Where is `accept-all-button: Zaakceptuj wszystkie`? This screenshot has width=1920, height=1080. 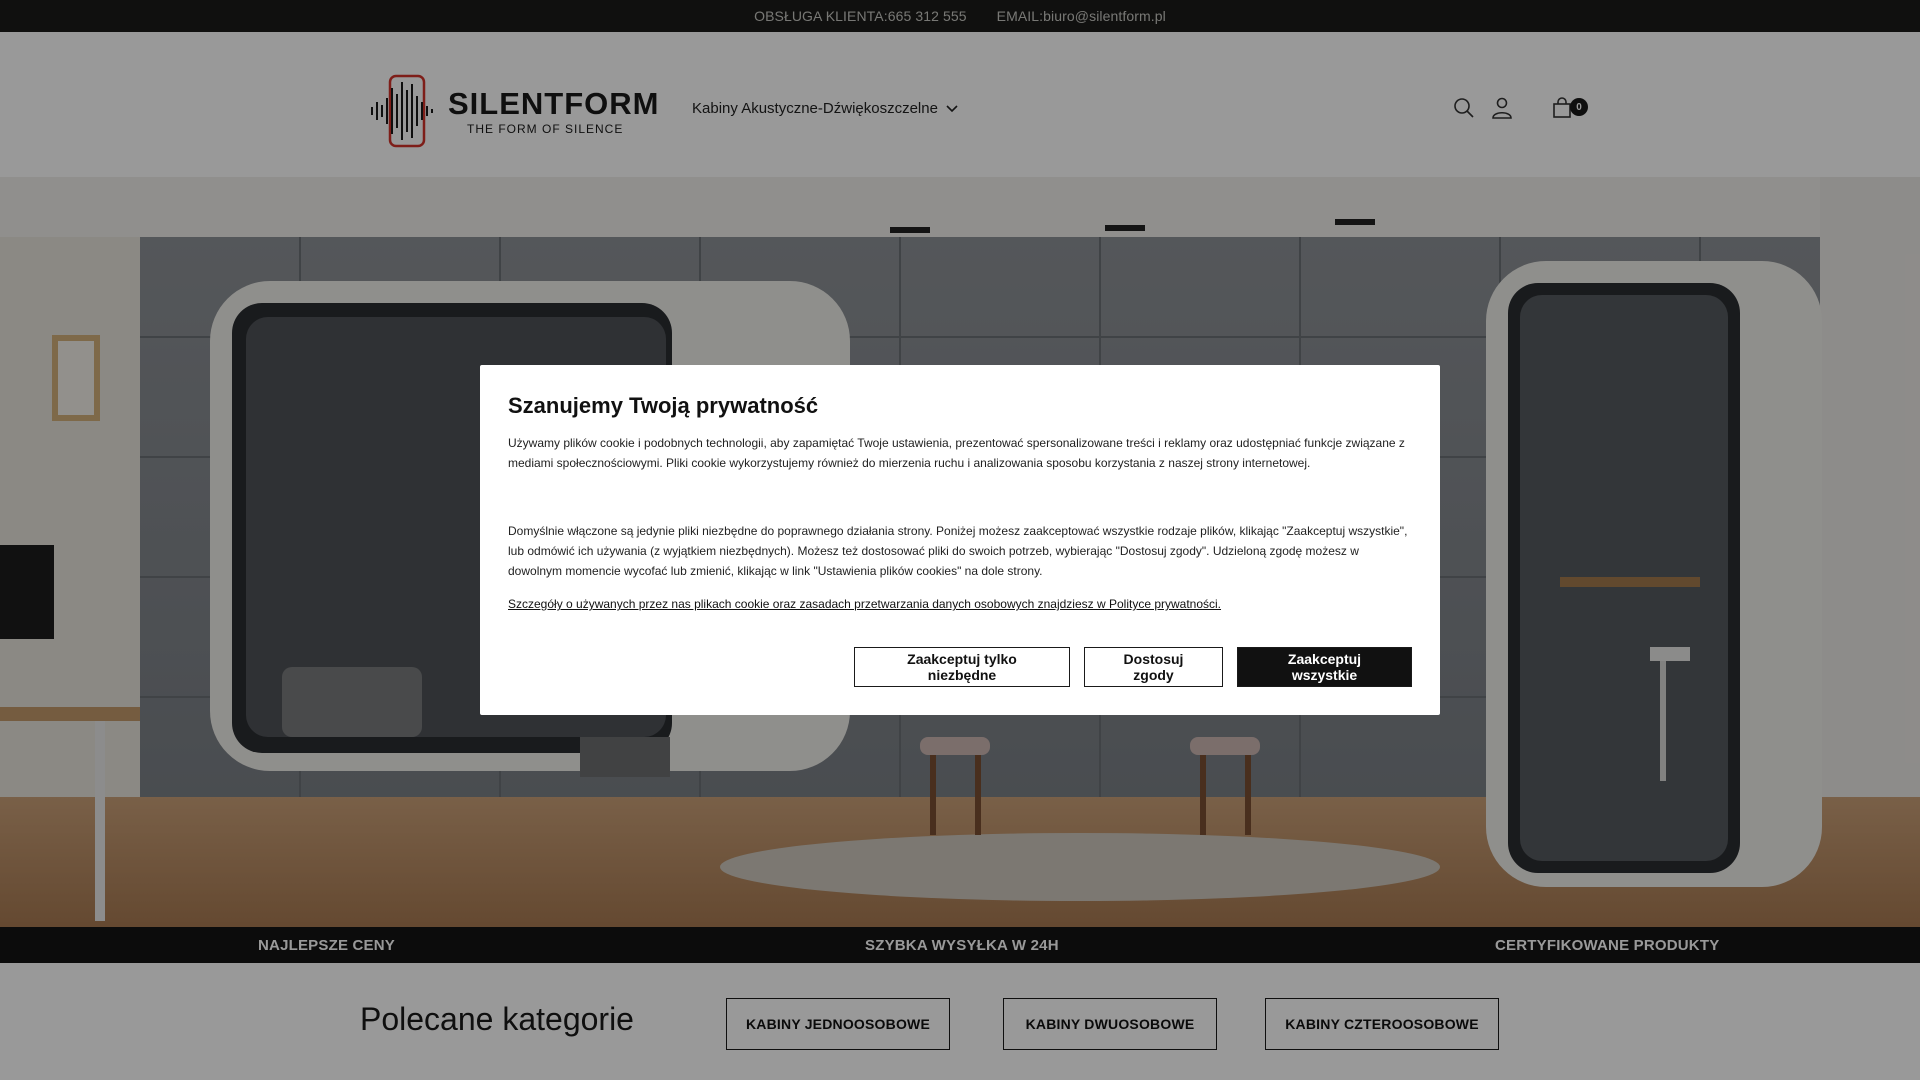 accept-all-button: Zaakceptuj wszystkie is located at coordinates (1324, 667).